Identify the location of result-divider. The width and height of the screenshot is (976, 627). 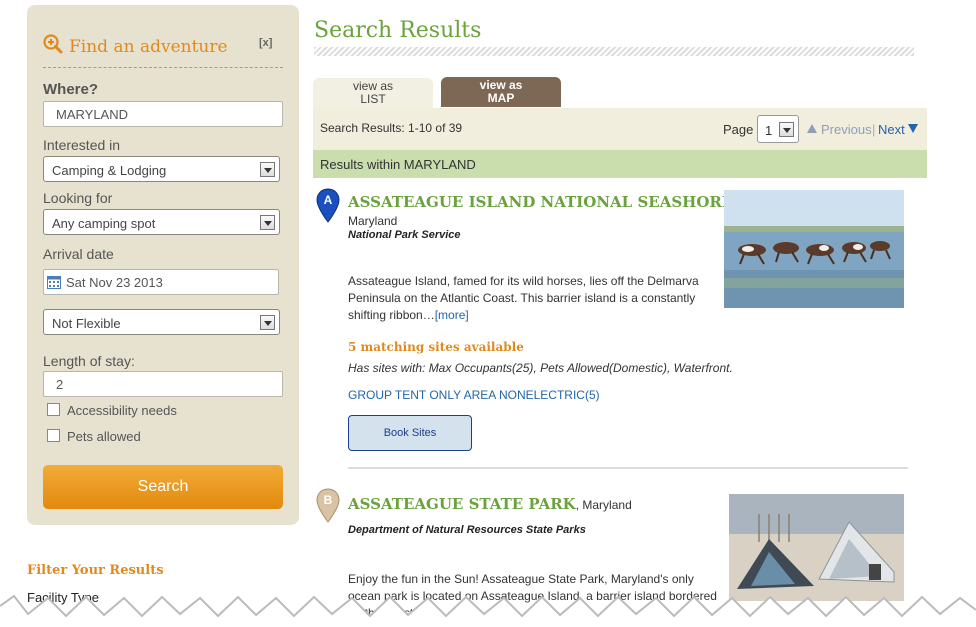
(628, 468).